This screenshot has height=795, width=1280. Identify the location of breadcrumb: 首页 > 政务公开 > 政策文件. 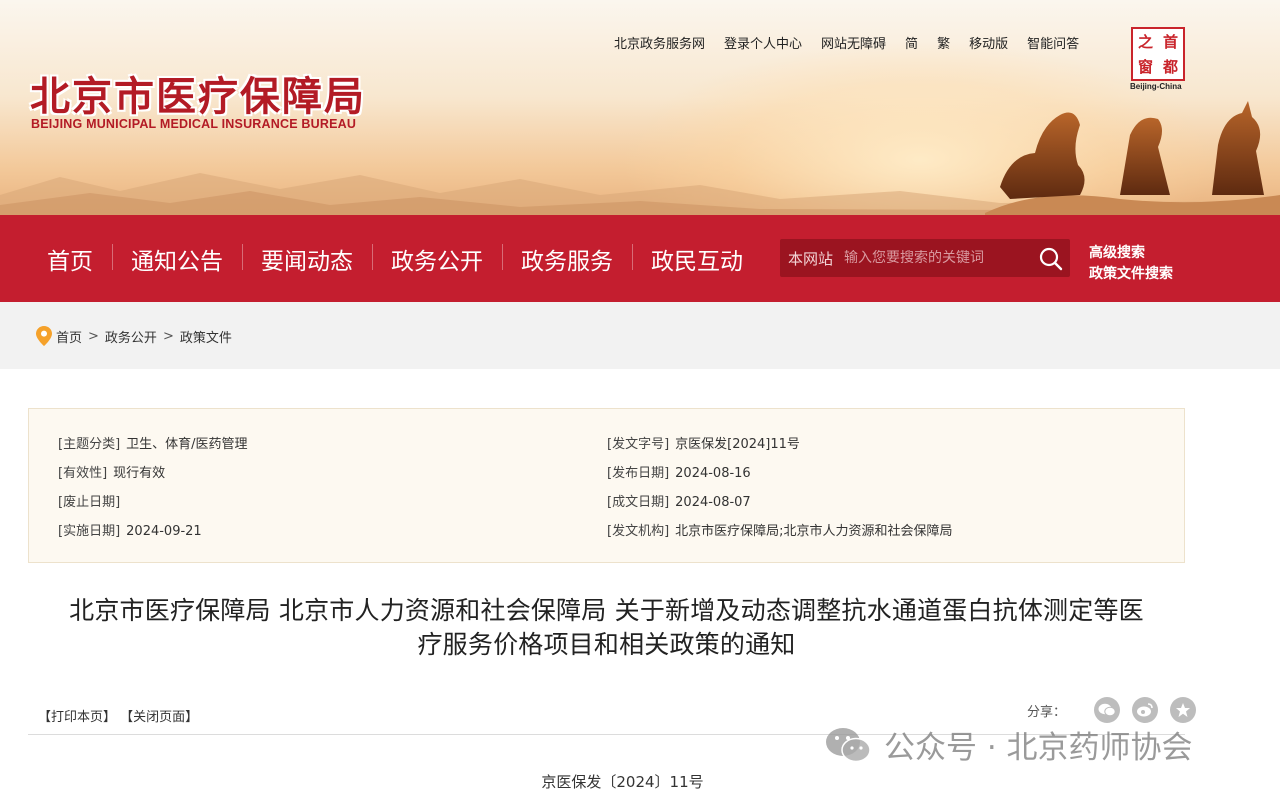
(134, 336).